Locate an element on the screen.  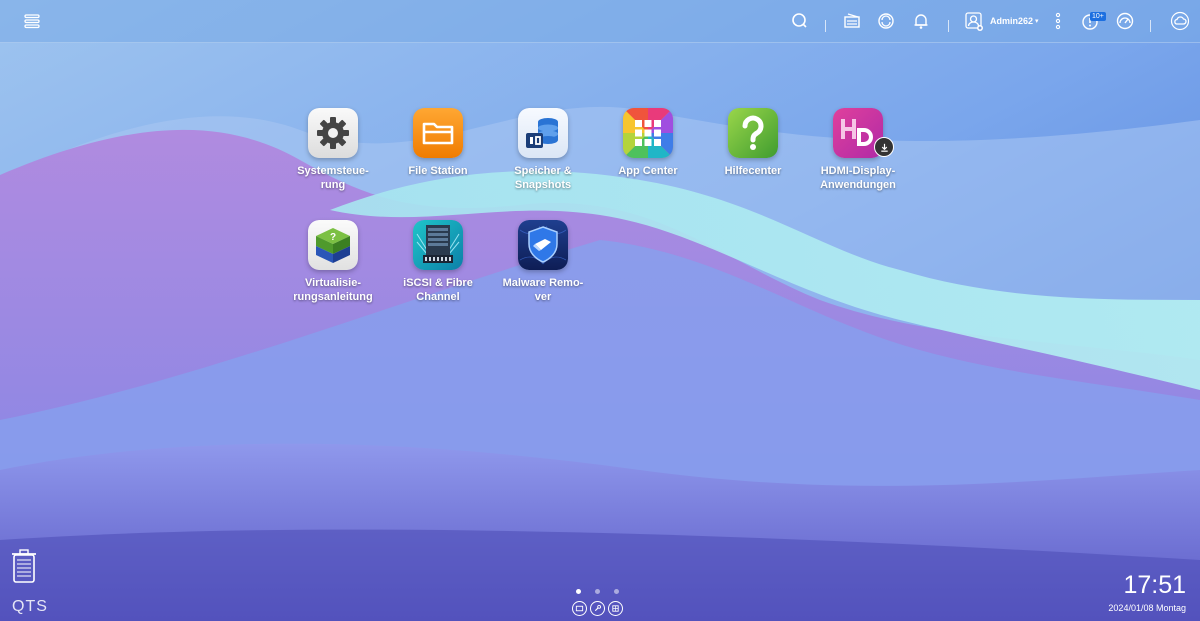
app-label: Systemsteue-rung is located at coordinates (333, 178).